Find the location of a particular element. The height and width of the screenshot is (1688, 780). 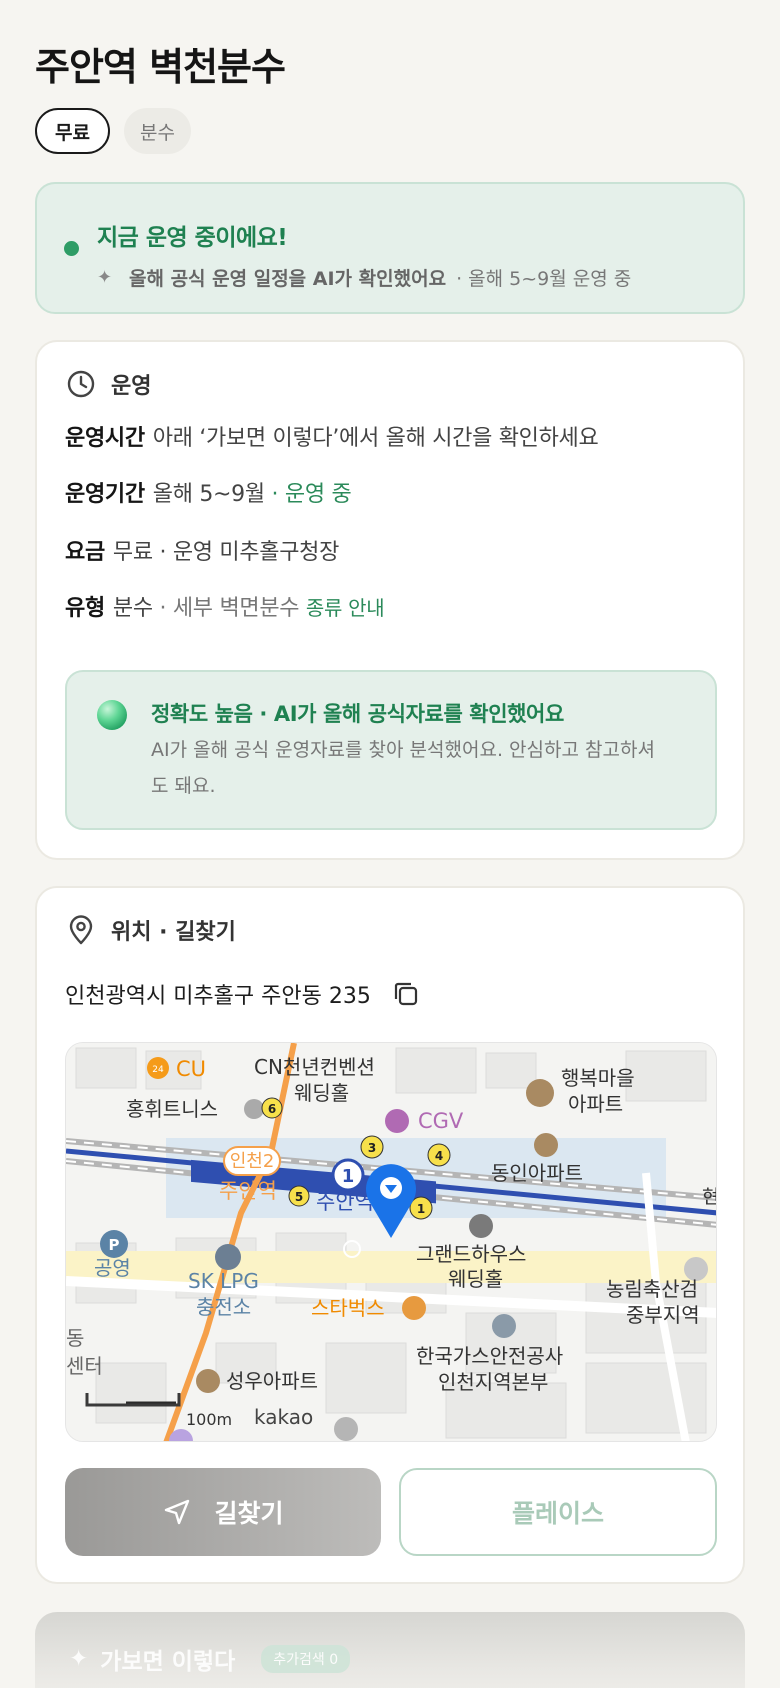

map-label-juan-orange: 주안역 is located at coordinates (248, 1191).